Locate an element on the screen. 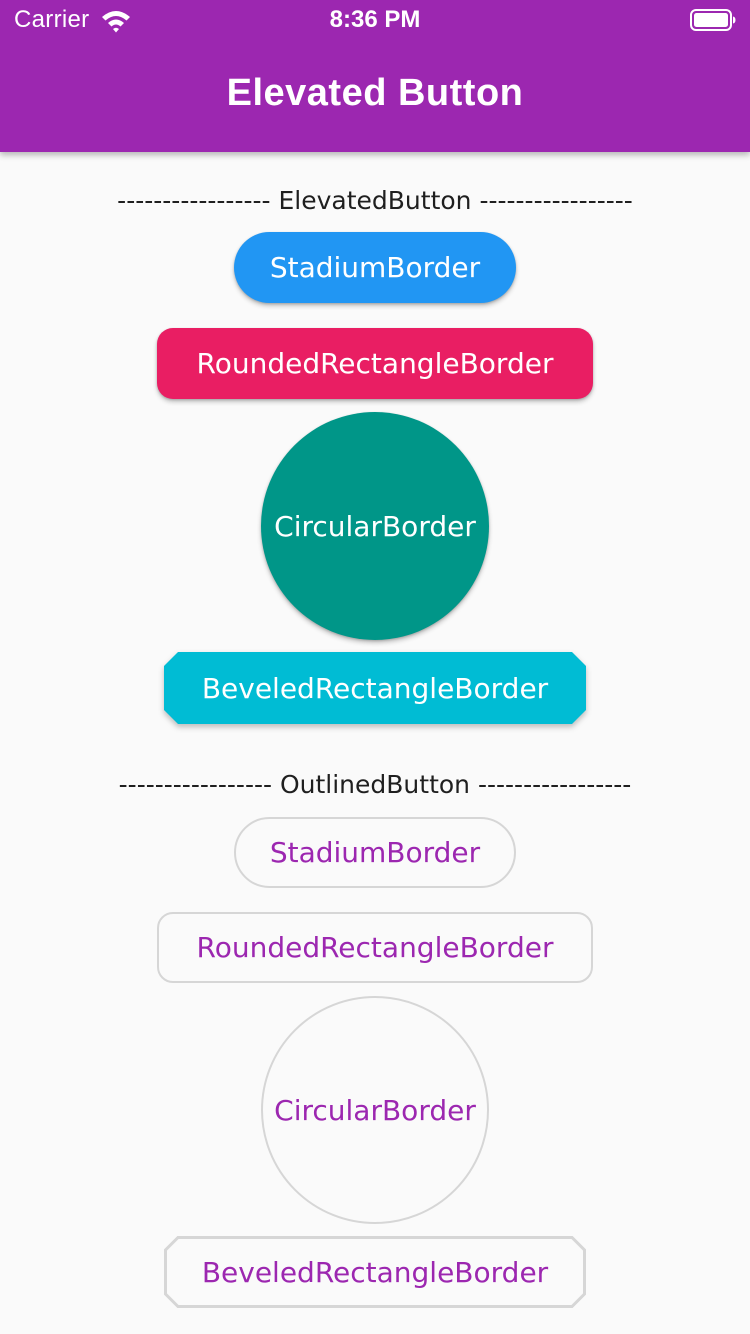  app-bar: Carrier 8:36 PM Elevated Button is located at coordinates (375, 76).